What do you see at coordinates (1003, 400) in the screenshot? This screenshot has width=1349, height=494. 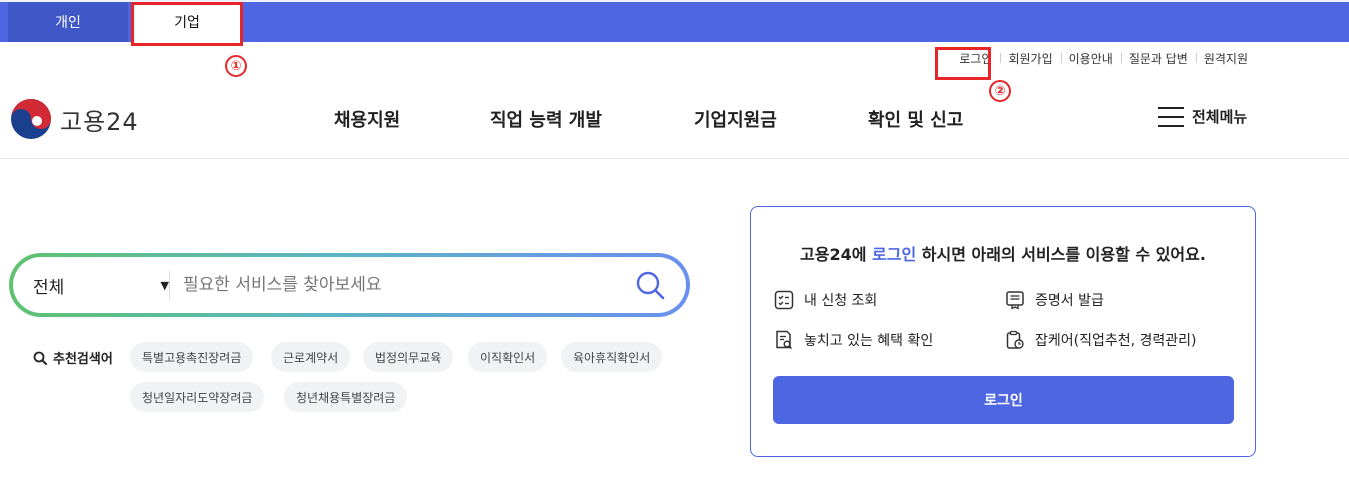 I see `login-button: 로그인` at bounding box center [1003, 400].